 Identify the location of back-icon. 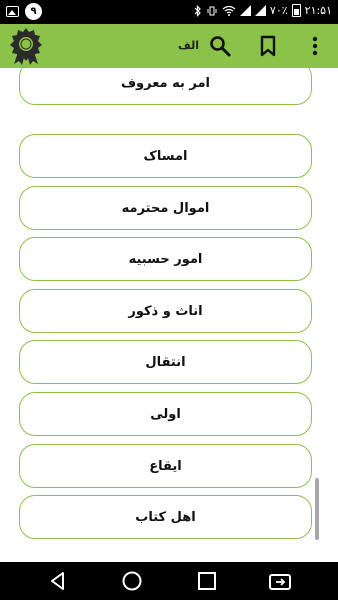
(58, 581).